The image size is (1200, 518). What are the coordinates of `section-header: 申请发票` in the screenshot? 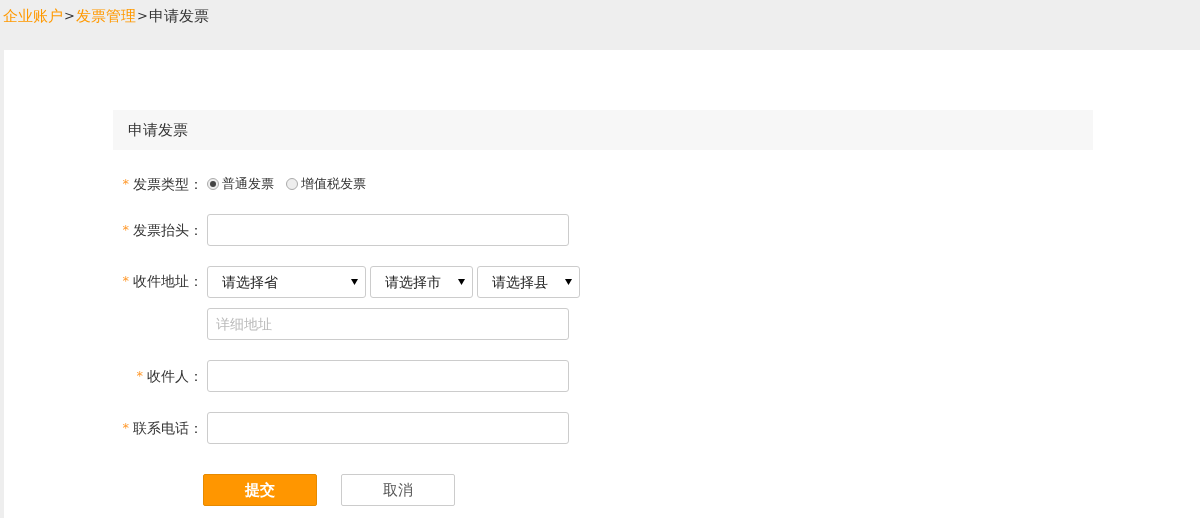 It's located at (603, 130).